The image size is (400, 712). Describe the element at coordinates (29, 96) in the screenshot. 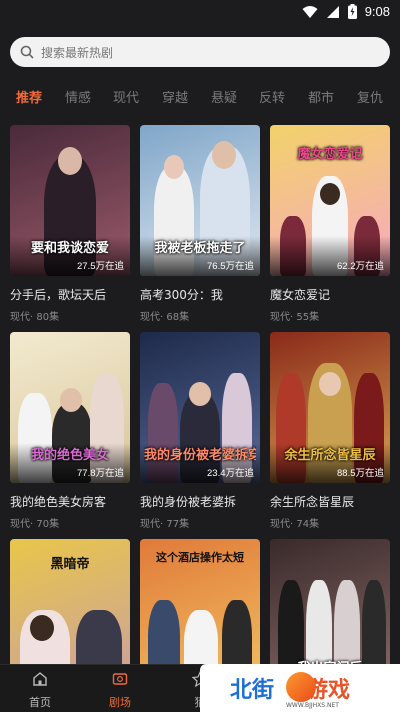

I see `tab-recommend: 推荐` at that location.